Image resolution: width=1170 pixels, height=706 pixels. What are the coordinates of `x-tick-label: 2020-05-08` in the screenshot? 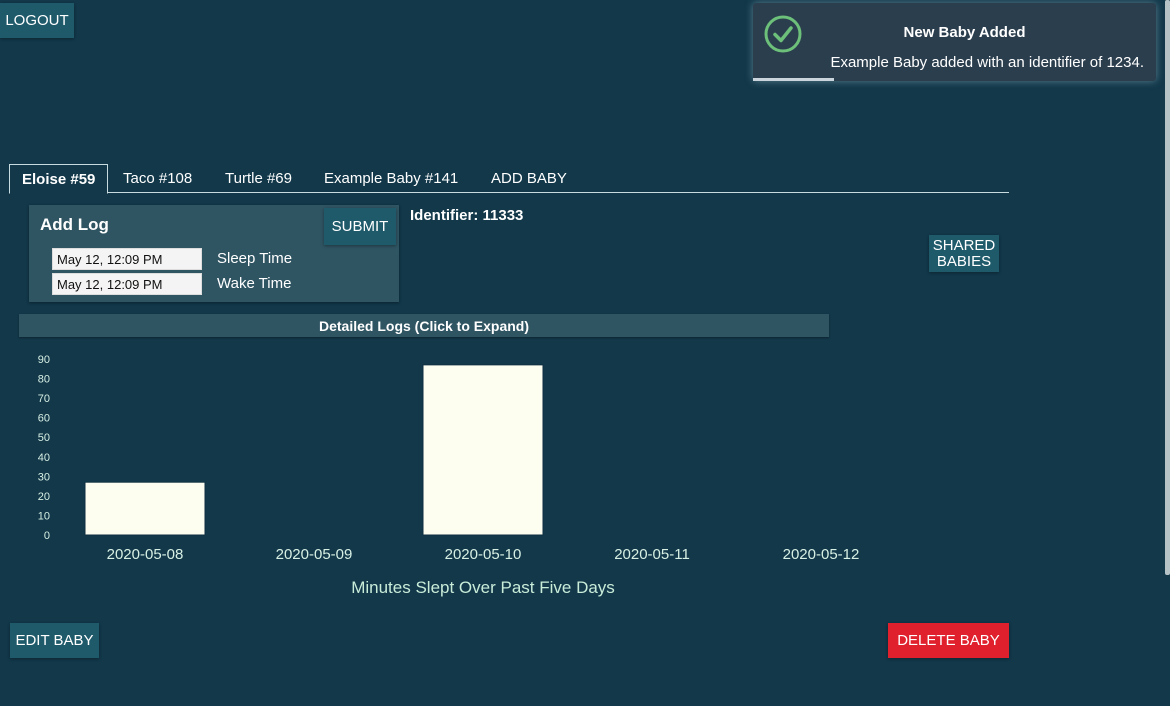 It's located at (145, 554).